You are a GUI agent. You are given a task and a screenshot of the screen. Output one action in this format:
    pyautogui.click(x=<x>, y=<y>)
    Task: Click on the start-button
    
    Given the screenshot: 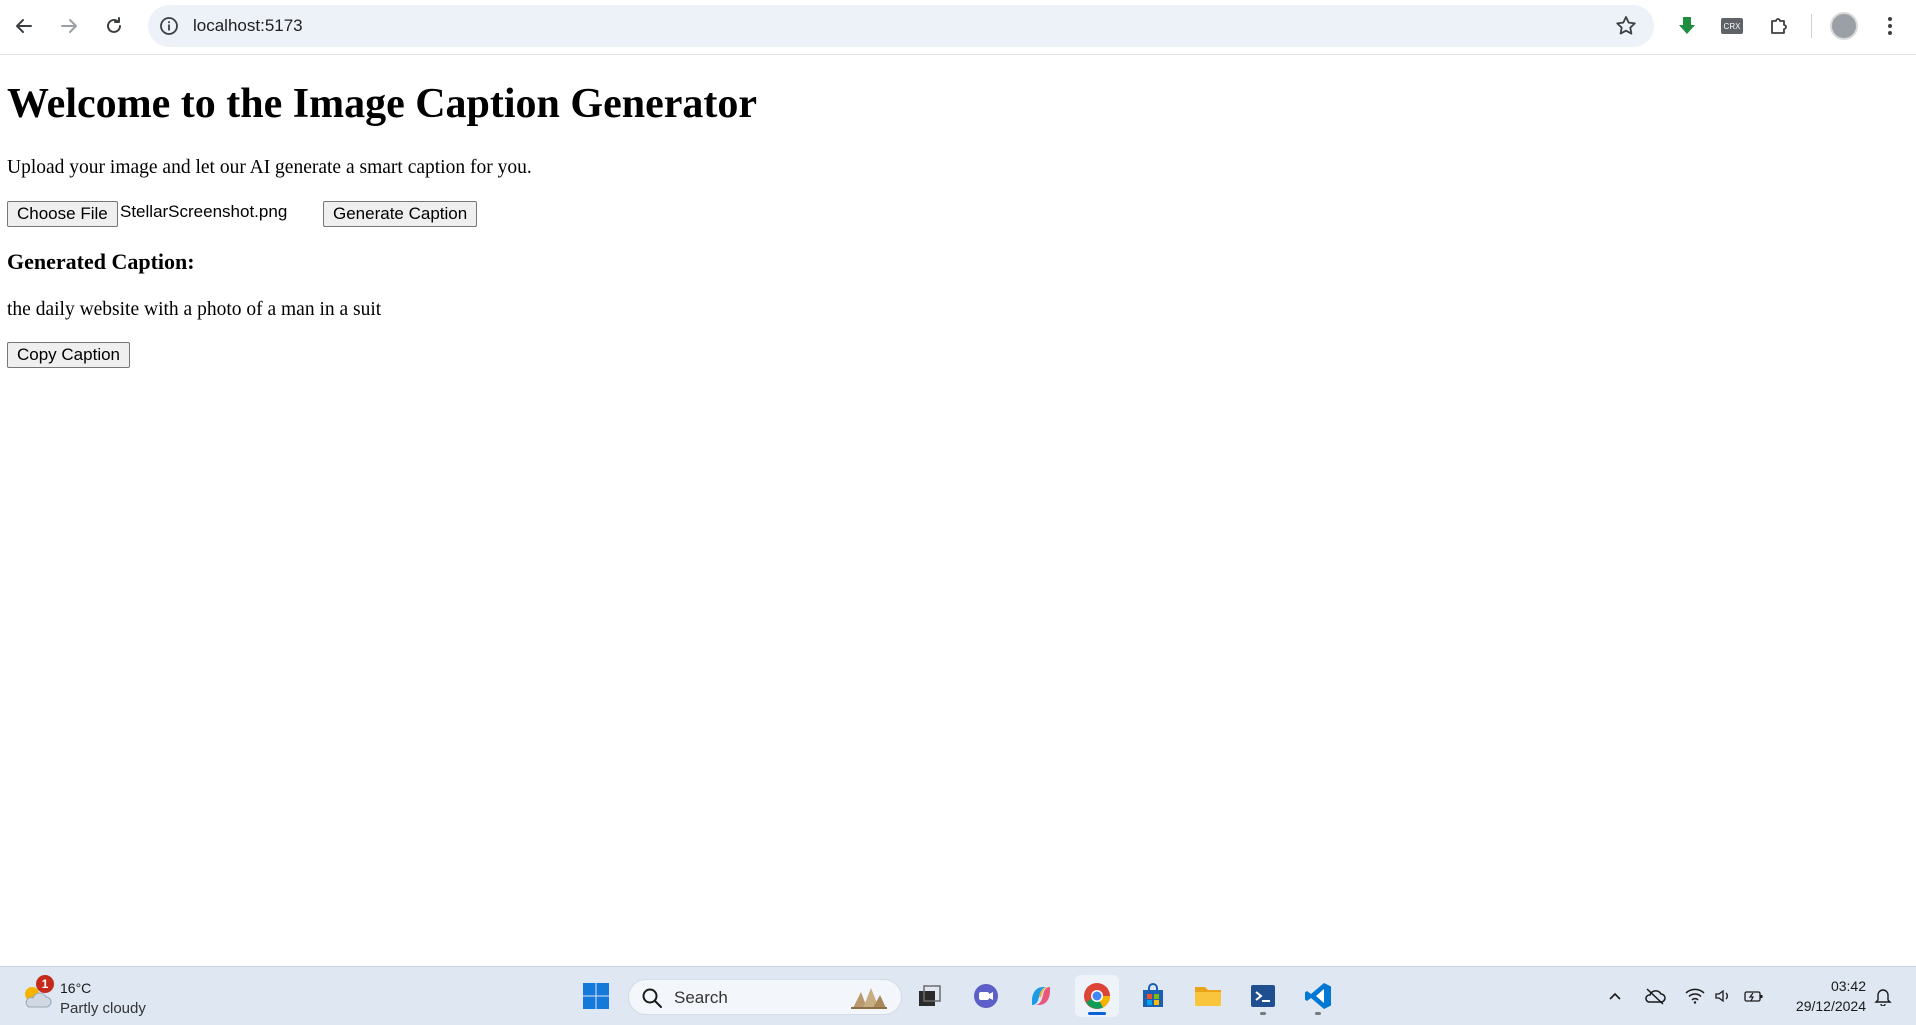 What is the action you would take?
    pyautogui.click(x=596, y=996)
    